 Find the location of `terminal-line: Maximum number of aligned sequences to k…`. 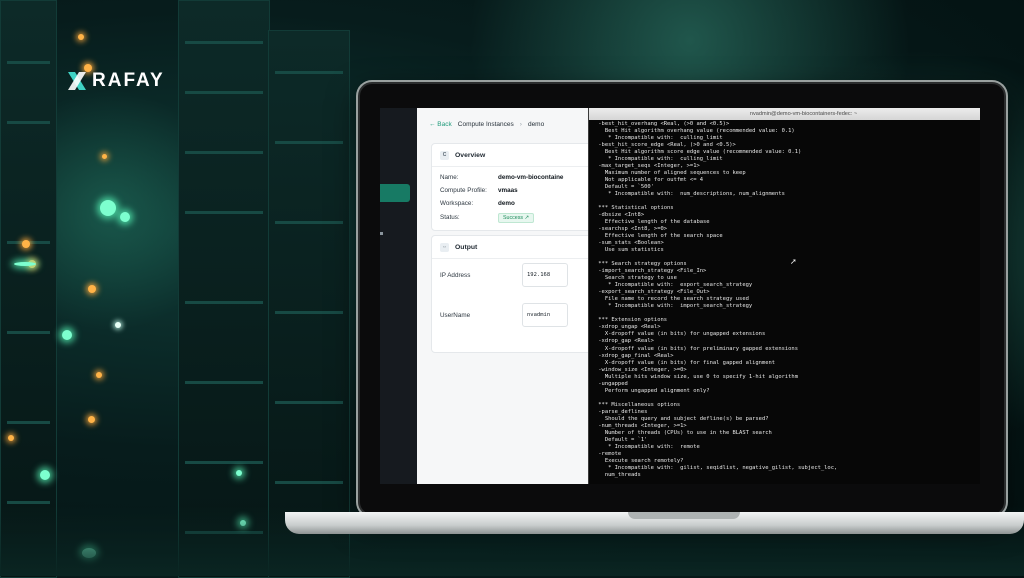

terminal-line: Maximum number of aligned sequences to k… is located at coordinates (675, 173).